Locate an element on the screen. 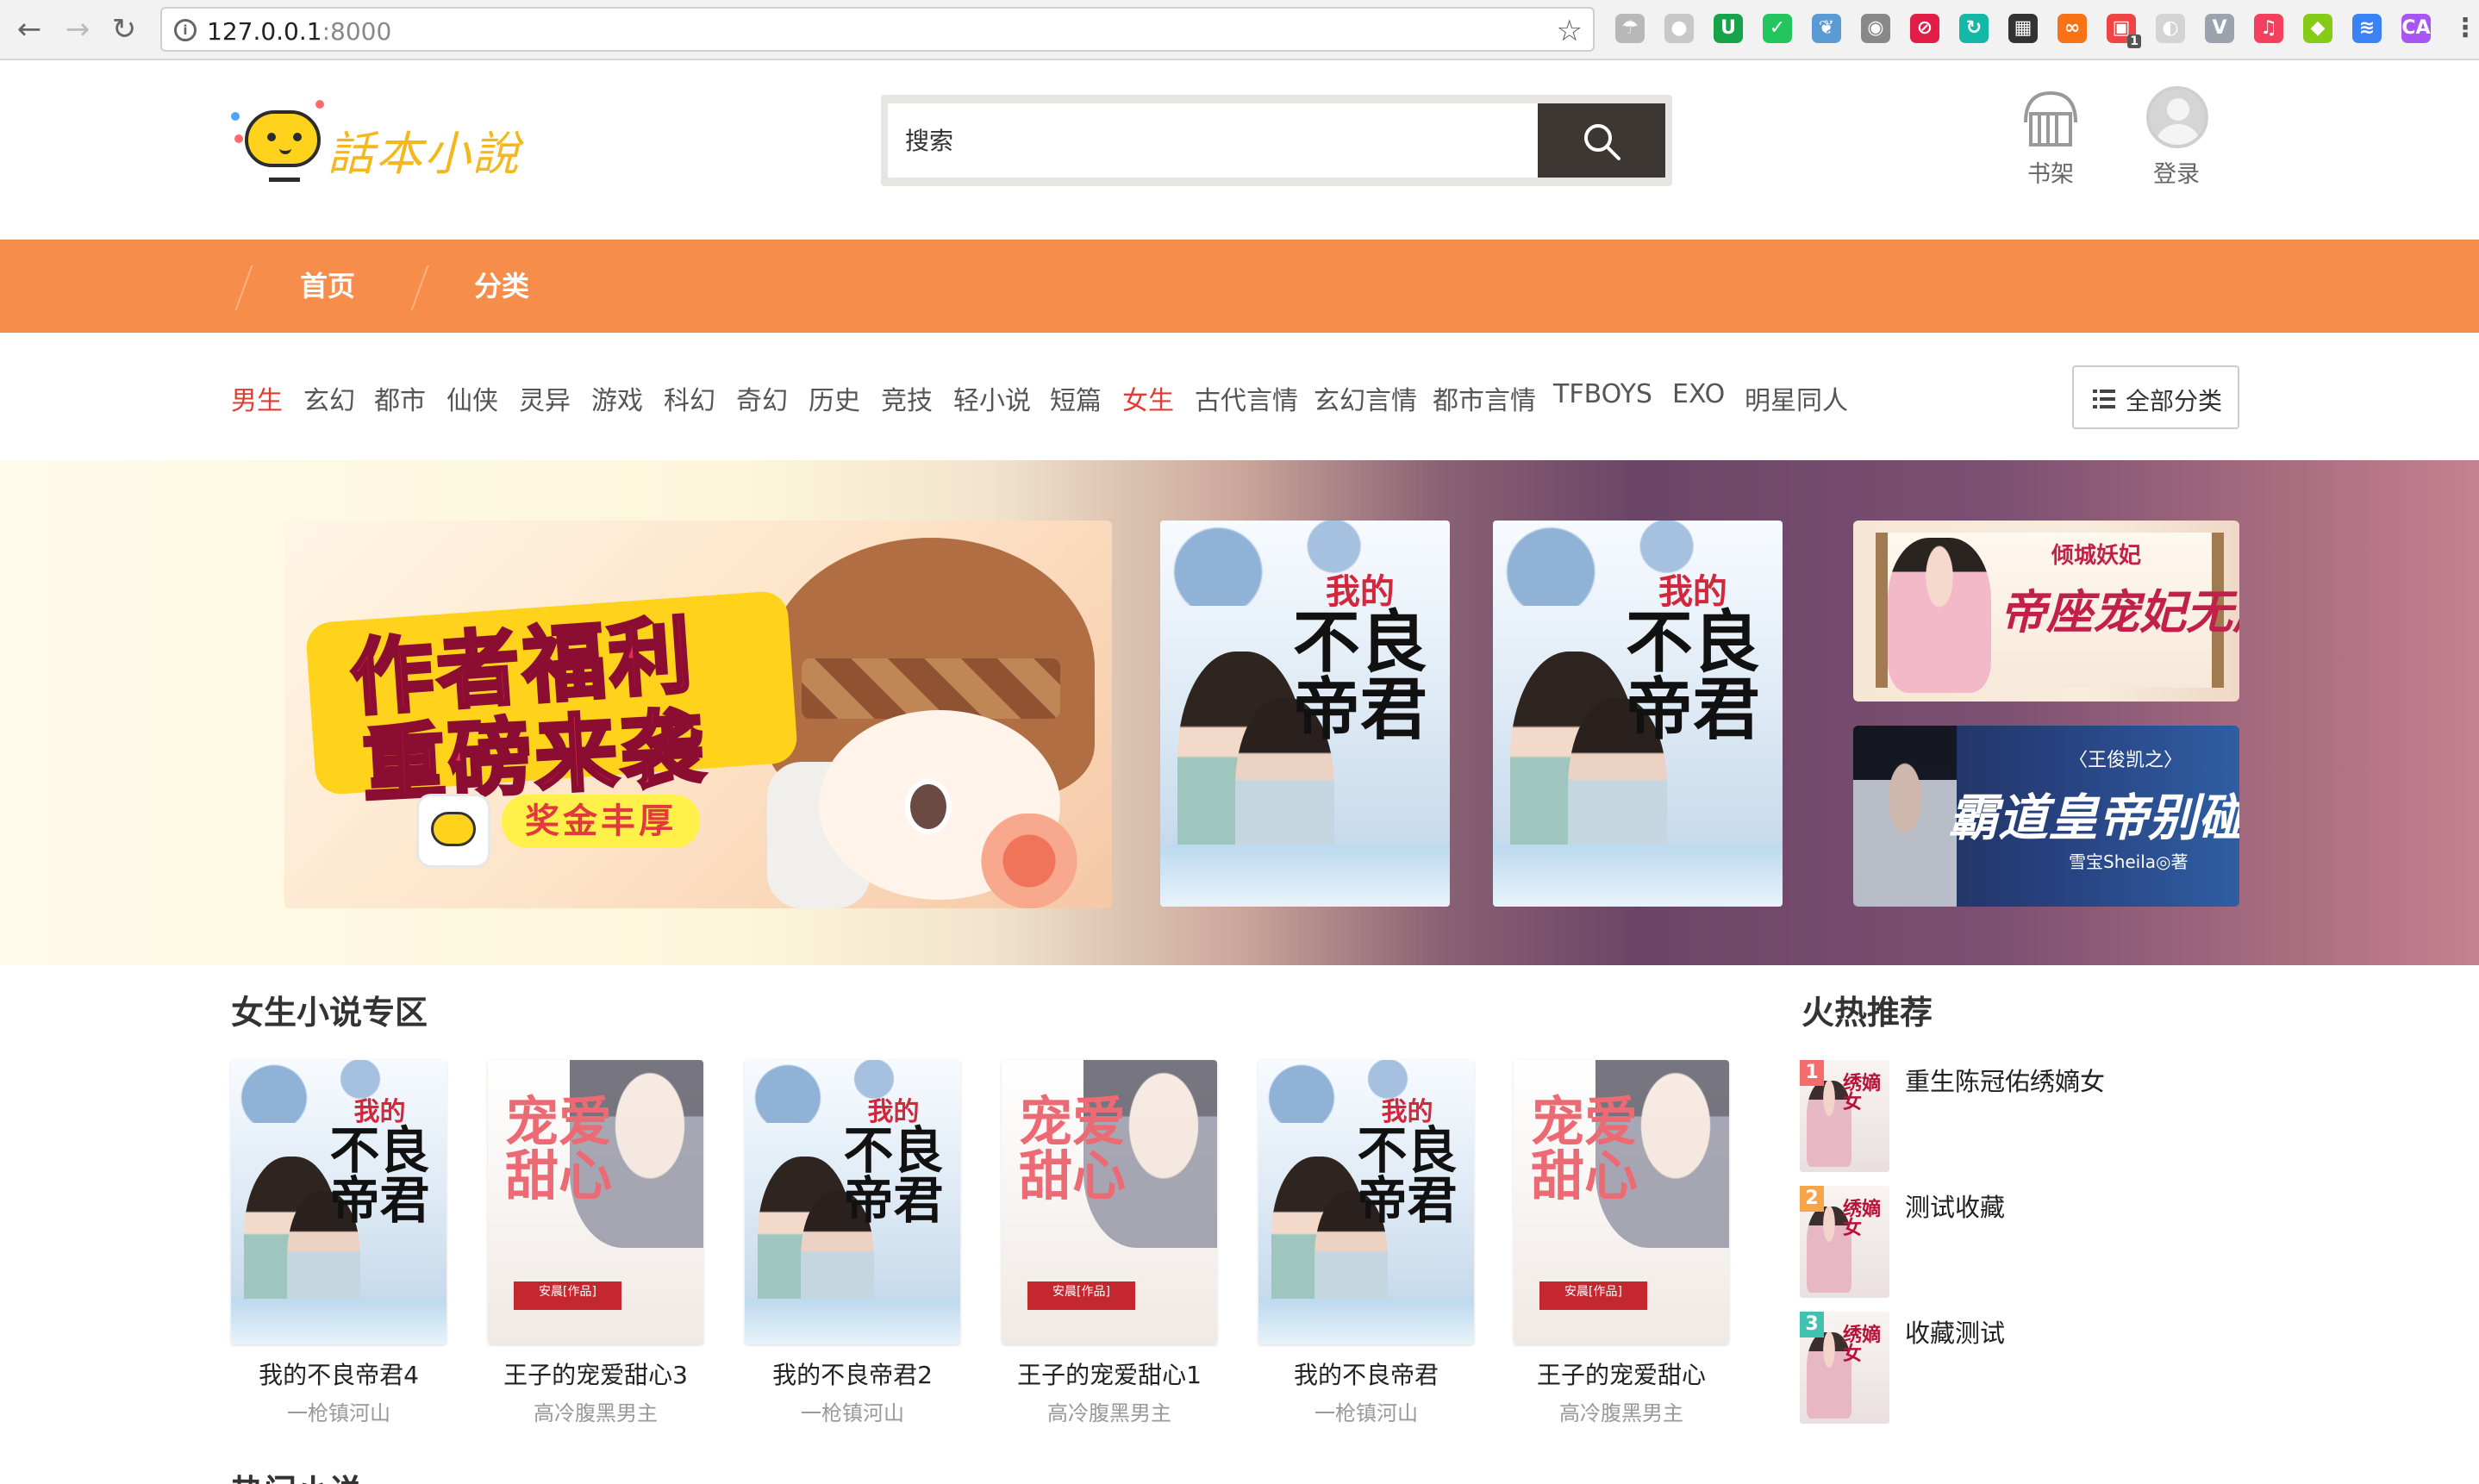  category-link: 短篇 is located at coordinates (1076, 398).